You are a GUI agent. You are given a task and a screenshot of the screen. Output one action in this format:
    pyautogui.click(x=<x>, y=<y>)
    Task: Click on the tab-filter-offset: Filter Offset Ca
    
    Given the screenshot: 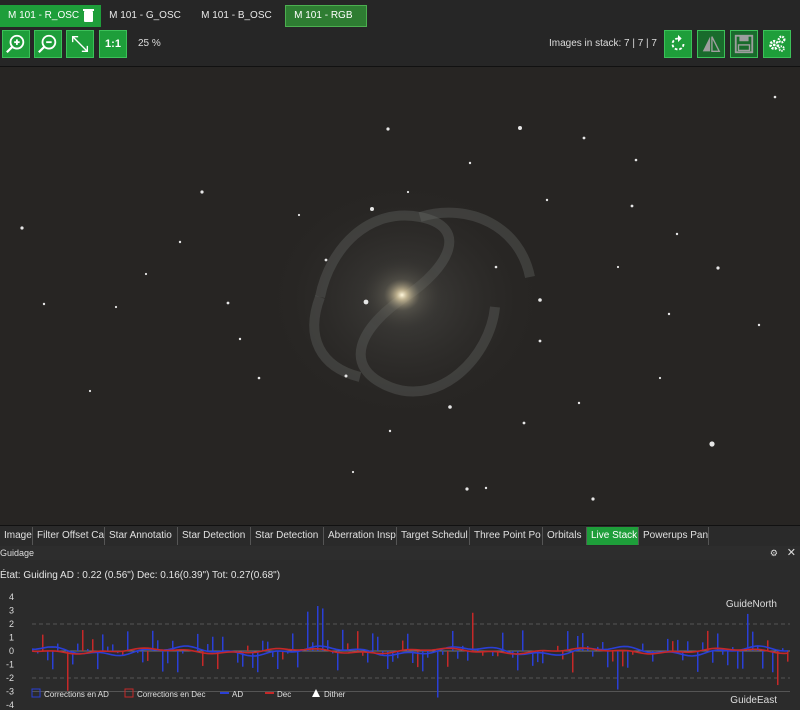 What is the action you would take?
    pyautogui.click(x=69, y=536)
    